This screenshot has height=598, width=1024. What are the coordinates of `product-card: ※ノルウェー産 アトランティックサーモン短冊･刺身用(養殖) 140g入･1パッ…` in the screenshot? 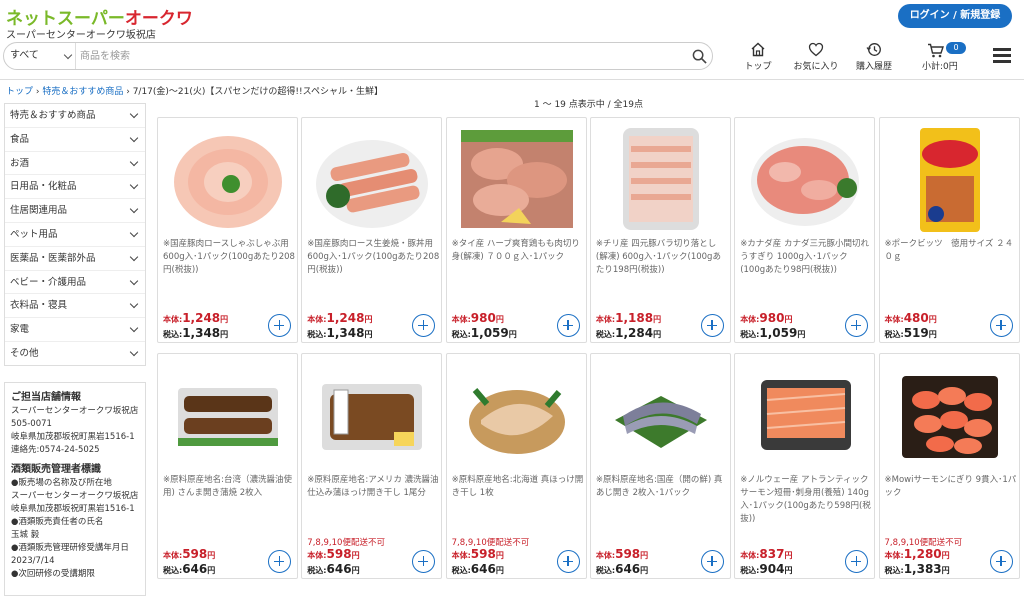 It's located at (805, 466).